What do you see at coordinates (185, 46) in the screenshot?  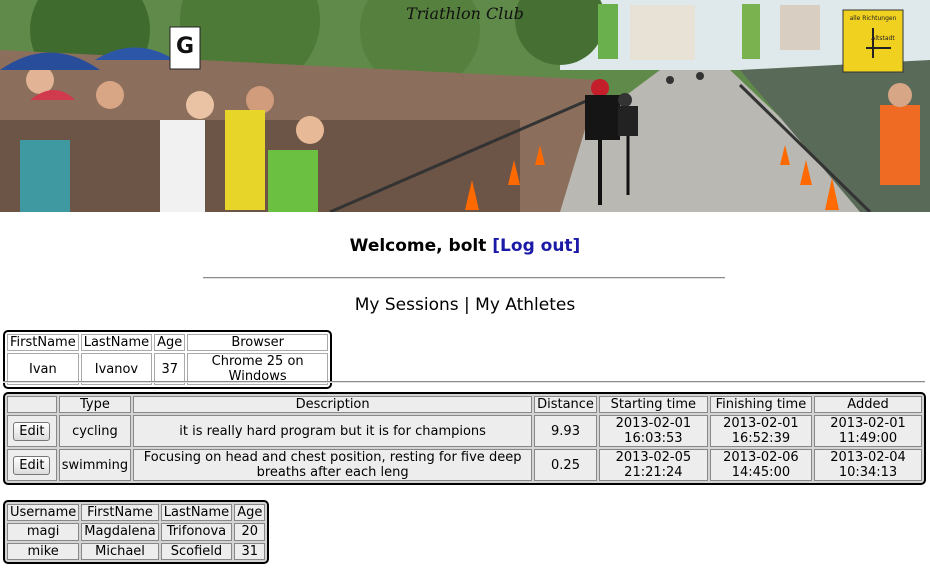 I see `g-sign-letter: G` at bounding box center [185, 46].